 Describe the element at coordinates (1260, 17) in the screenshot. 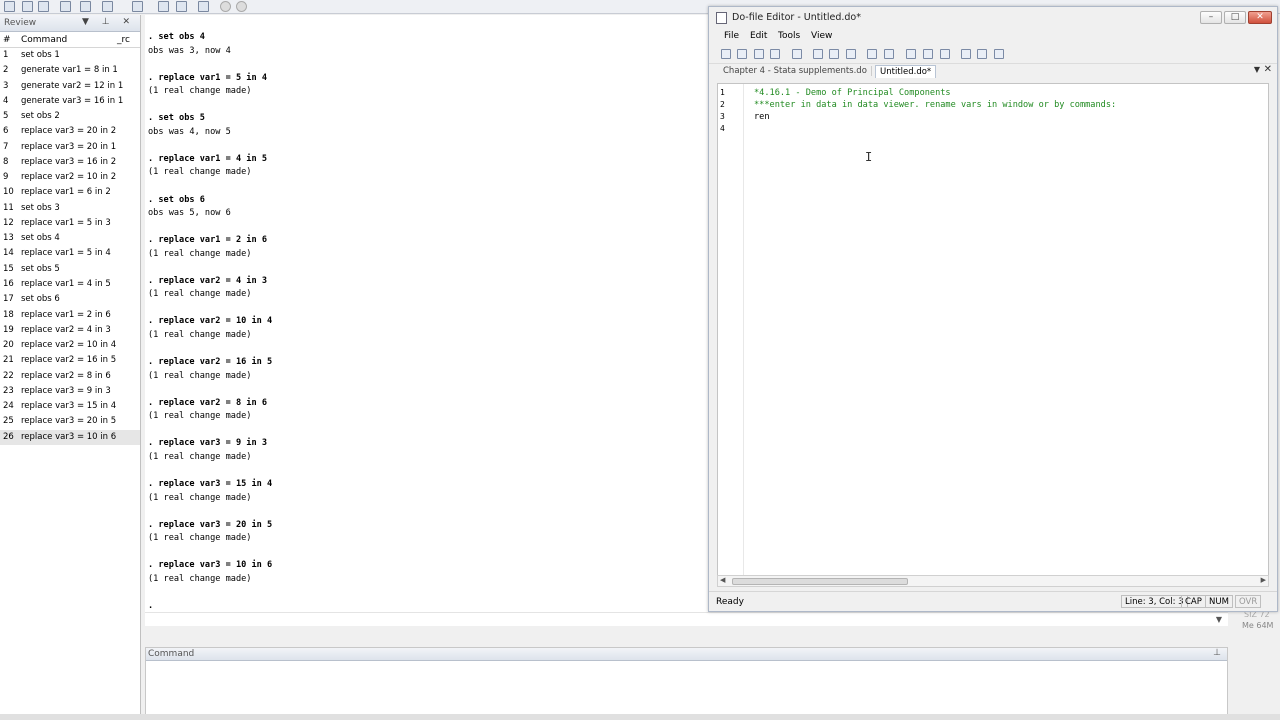

I see `close-button: ✕` at that location.